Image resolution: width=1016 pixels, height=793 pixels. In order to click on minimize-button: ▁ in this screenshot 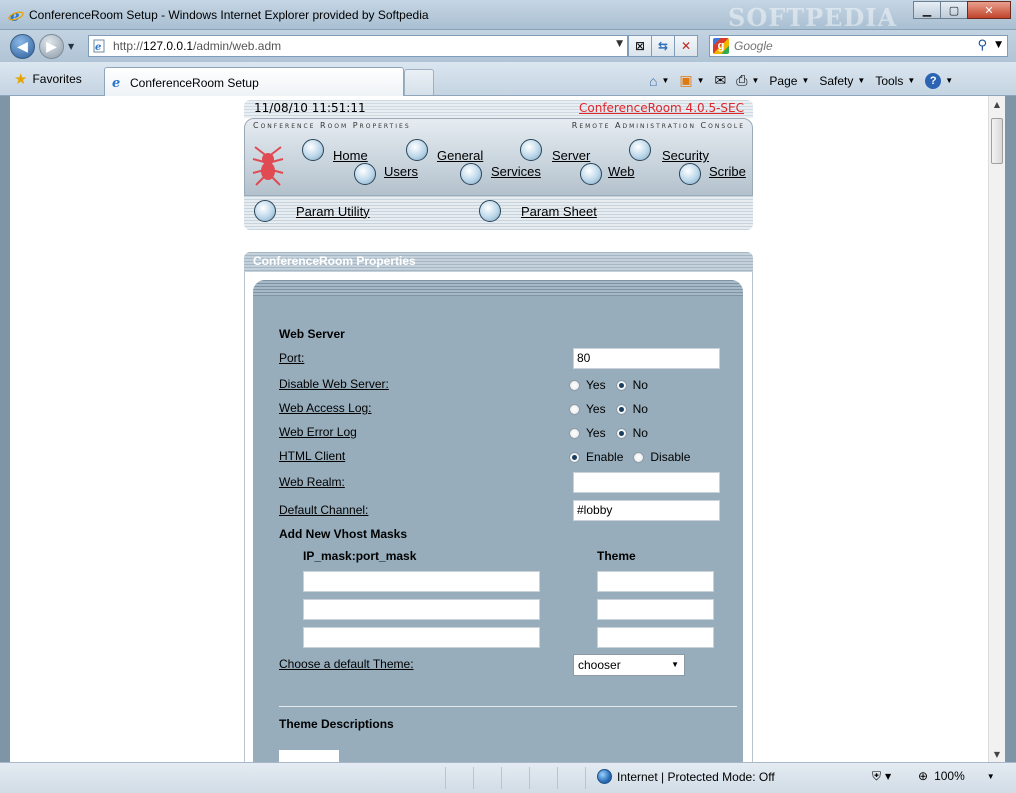, I will do `click(927, 10)`.